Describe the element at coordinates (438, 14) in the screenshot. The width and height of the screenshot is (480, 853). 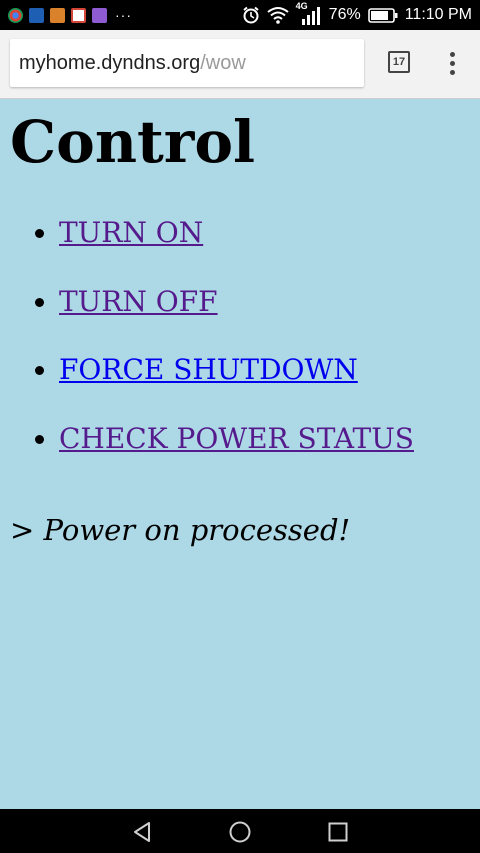
I see `clock: 11:10 PM` at that location.